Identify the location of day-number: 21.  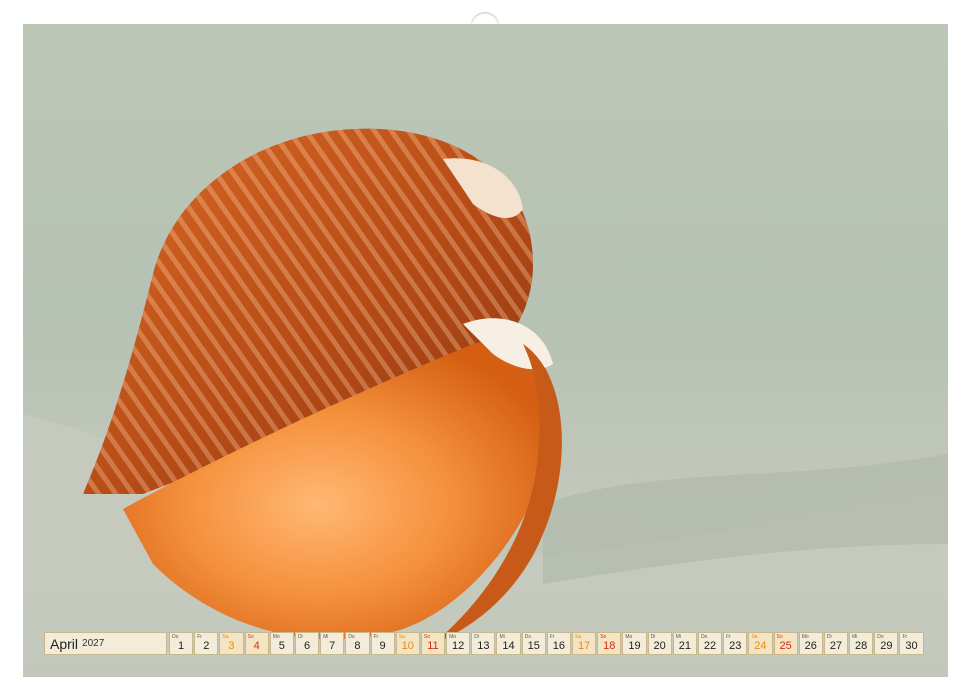
(684, 646).